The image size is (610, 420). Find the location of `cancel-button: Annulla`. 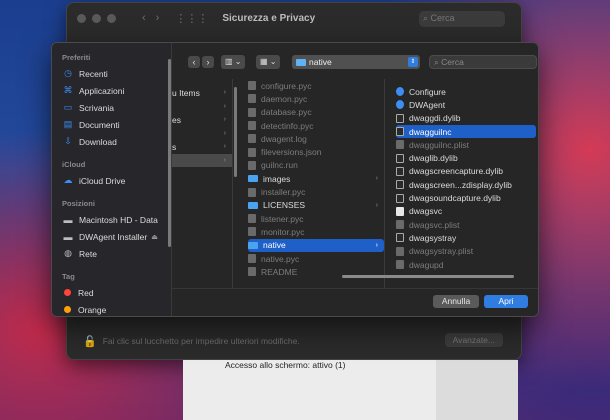

cancel-button: Annulla is located at coordinates (456, 301).